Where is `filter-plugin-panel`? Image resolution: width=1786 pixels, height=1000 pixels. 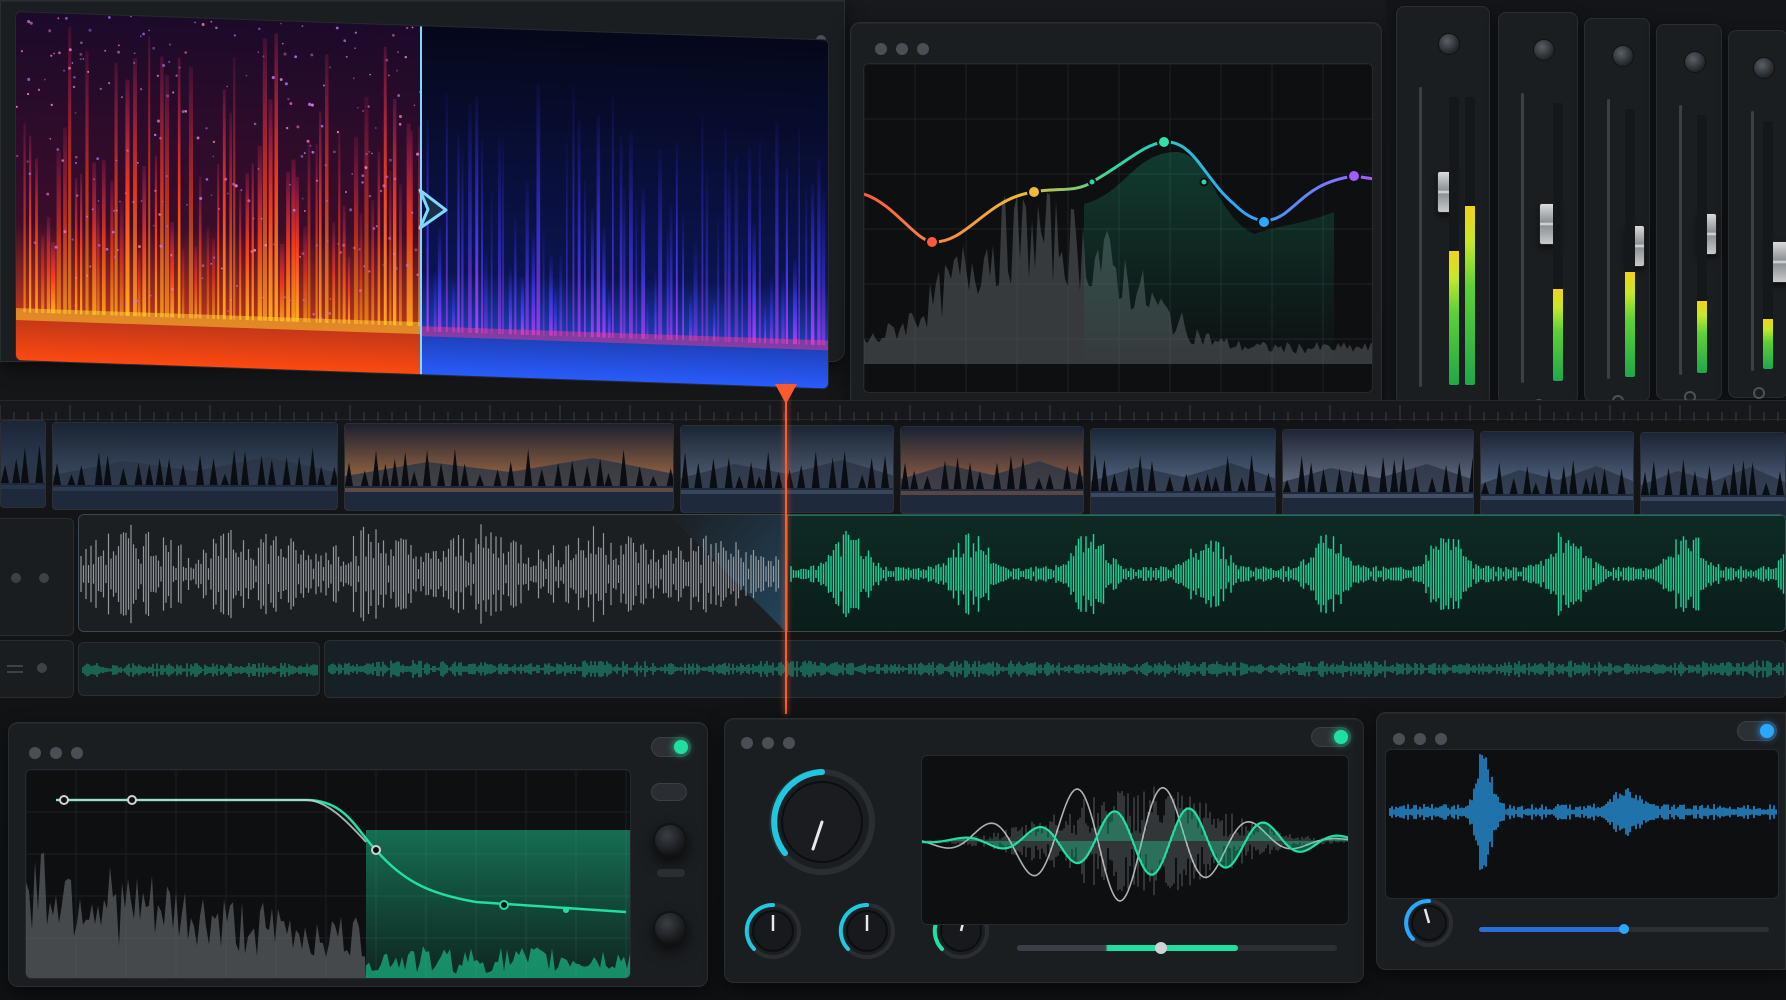
filter-plugin-panel is located at coordinates (358, 854).